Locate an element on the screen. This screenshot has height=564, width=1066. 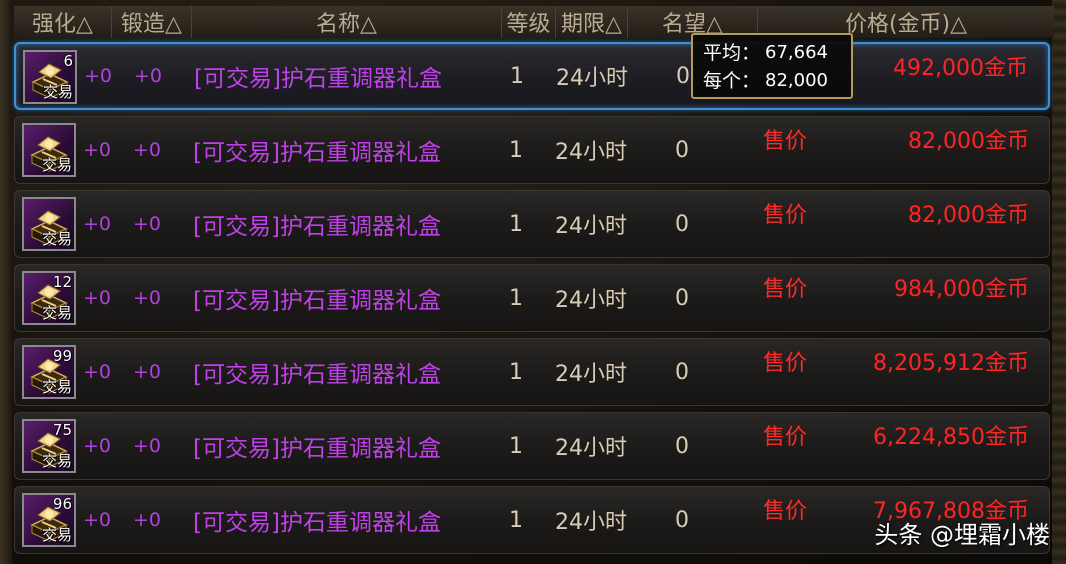
left-frame-edge is located at coordinates (6, 282).